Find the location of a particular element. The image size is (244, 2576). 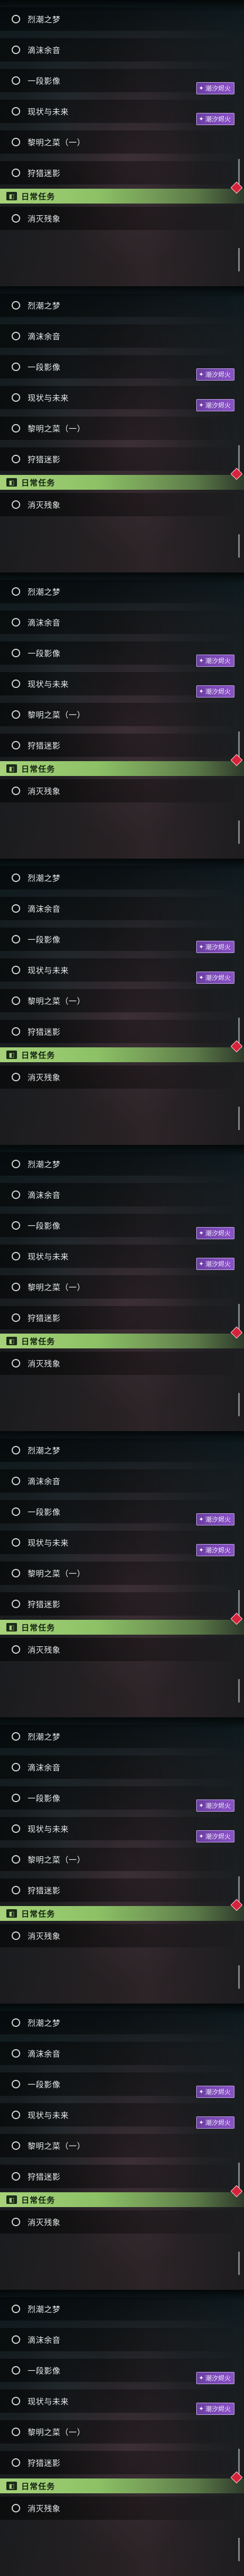

quest-label: 烈潮之梦 is located at coordinates (45, 878).